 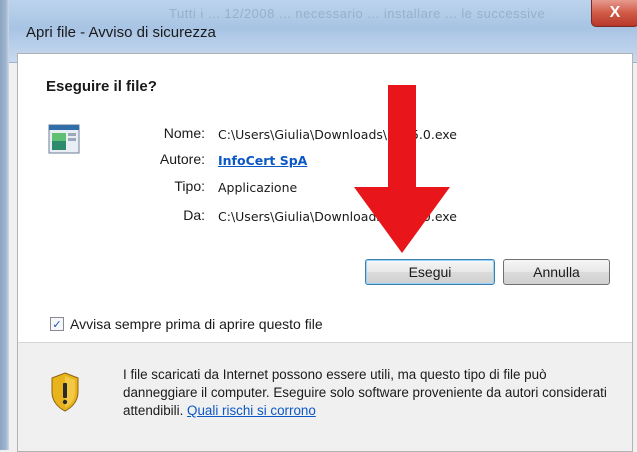 I want to click on window-title: Apri file - Avviso di sicurezza, so click(x=121, y=32).